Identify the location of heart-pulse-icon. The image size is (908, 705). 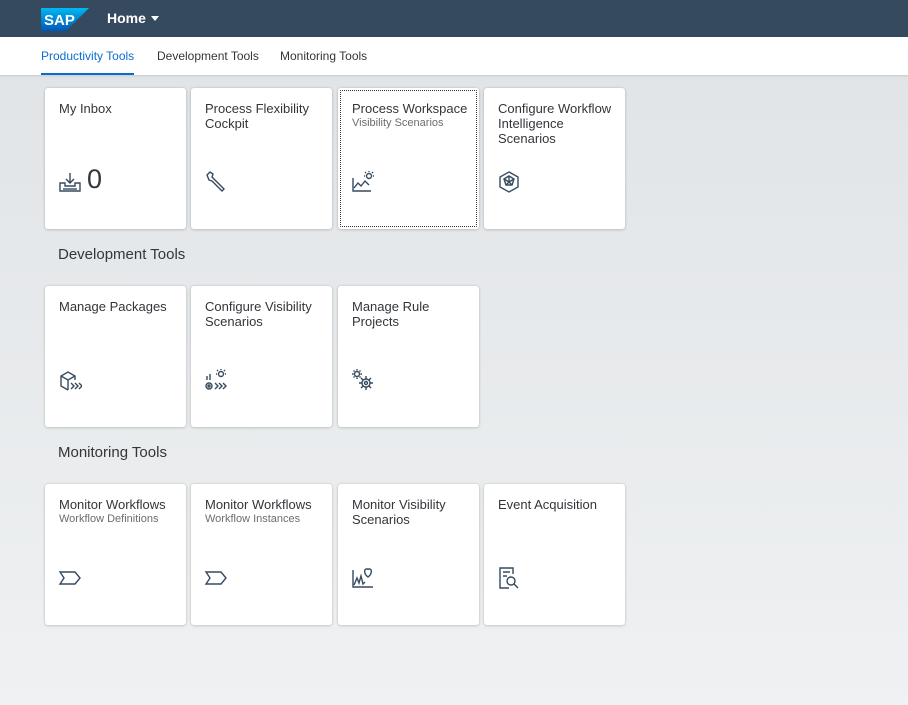
(363, 578).